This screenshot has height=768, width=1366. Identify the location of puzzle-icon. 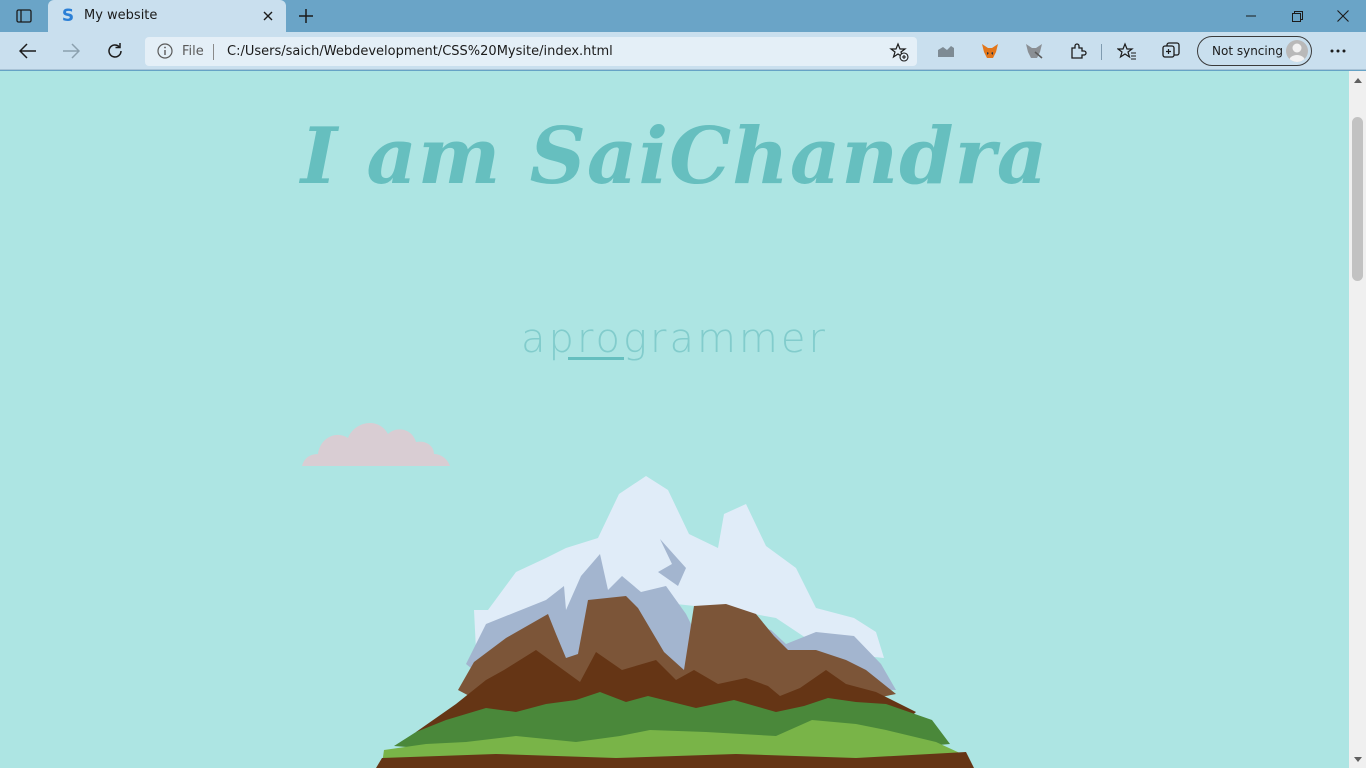
(1079, 51).